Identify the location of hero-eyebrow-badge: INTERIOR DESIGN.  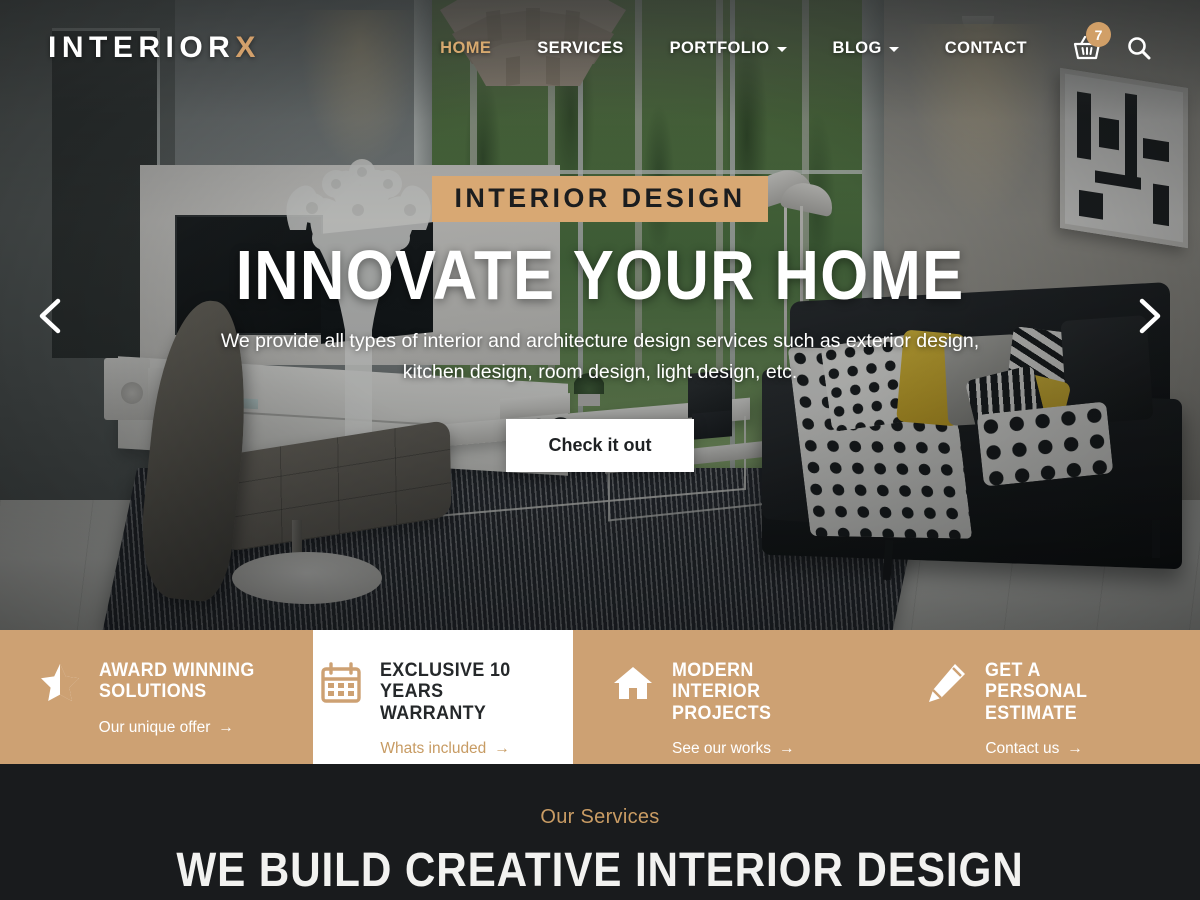
(600, 199).